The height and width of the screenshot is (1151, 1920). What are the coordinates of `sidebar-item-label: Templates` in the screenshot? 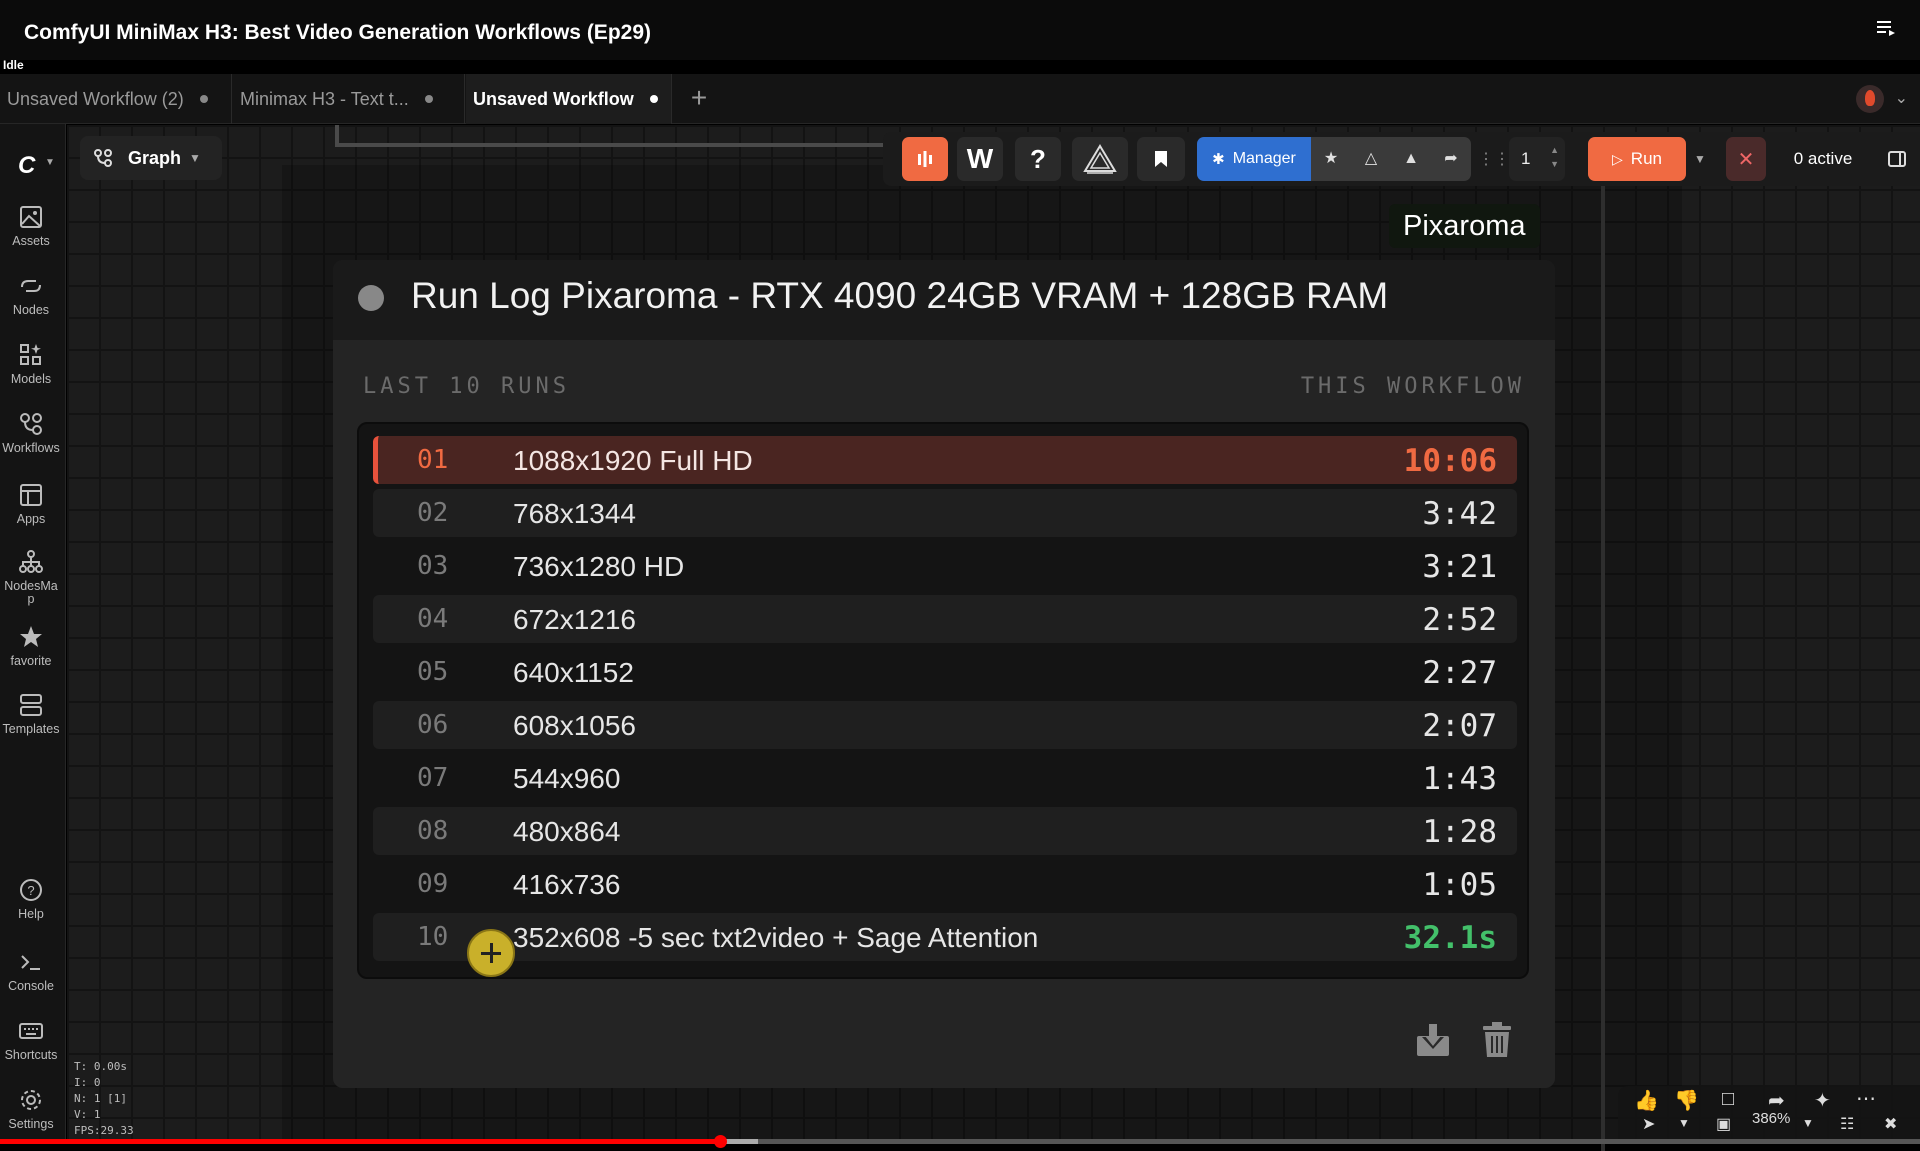 It's located at (31, 729).